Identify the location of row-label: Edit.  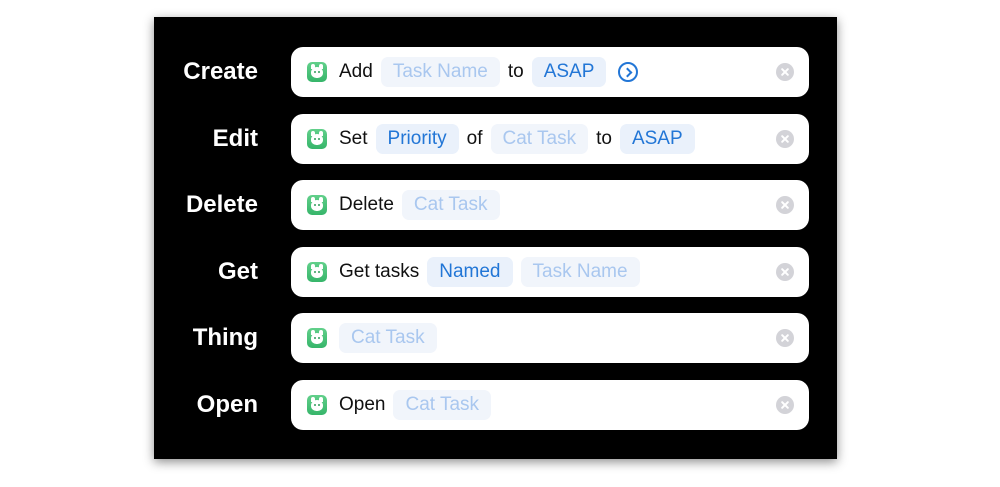
(235, 138).